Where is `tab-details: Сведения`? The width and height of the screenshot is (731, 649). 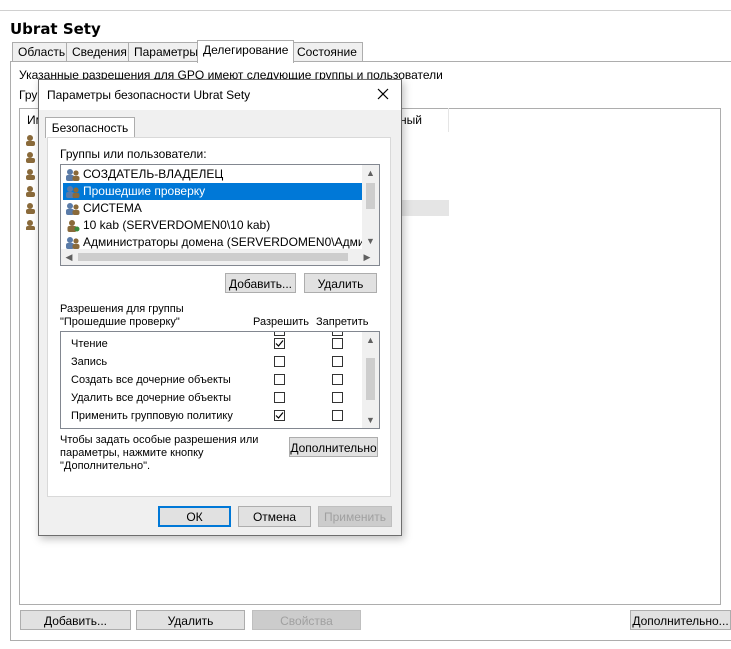
tab-details: Сведения is located at coordinates (99, 52).